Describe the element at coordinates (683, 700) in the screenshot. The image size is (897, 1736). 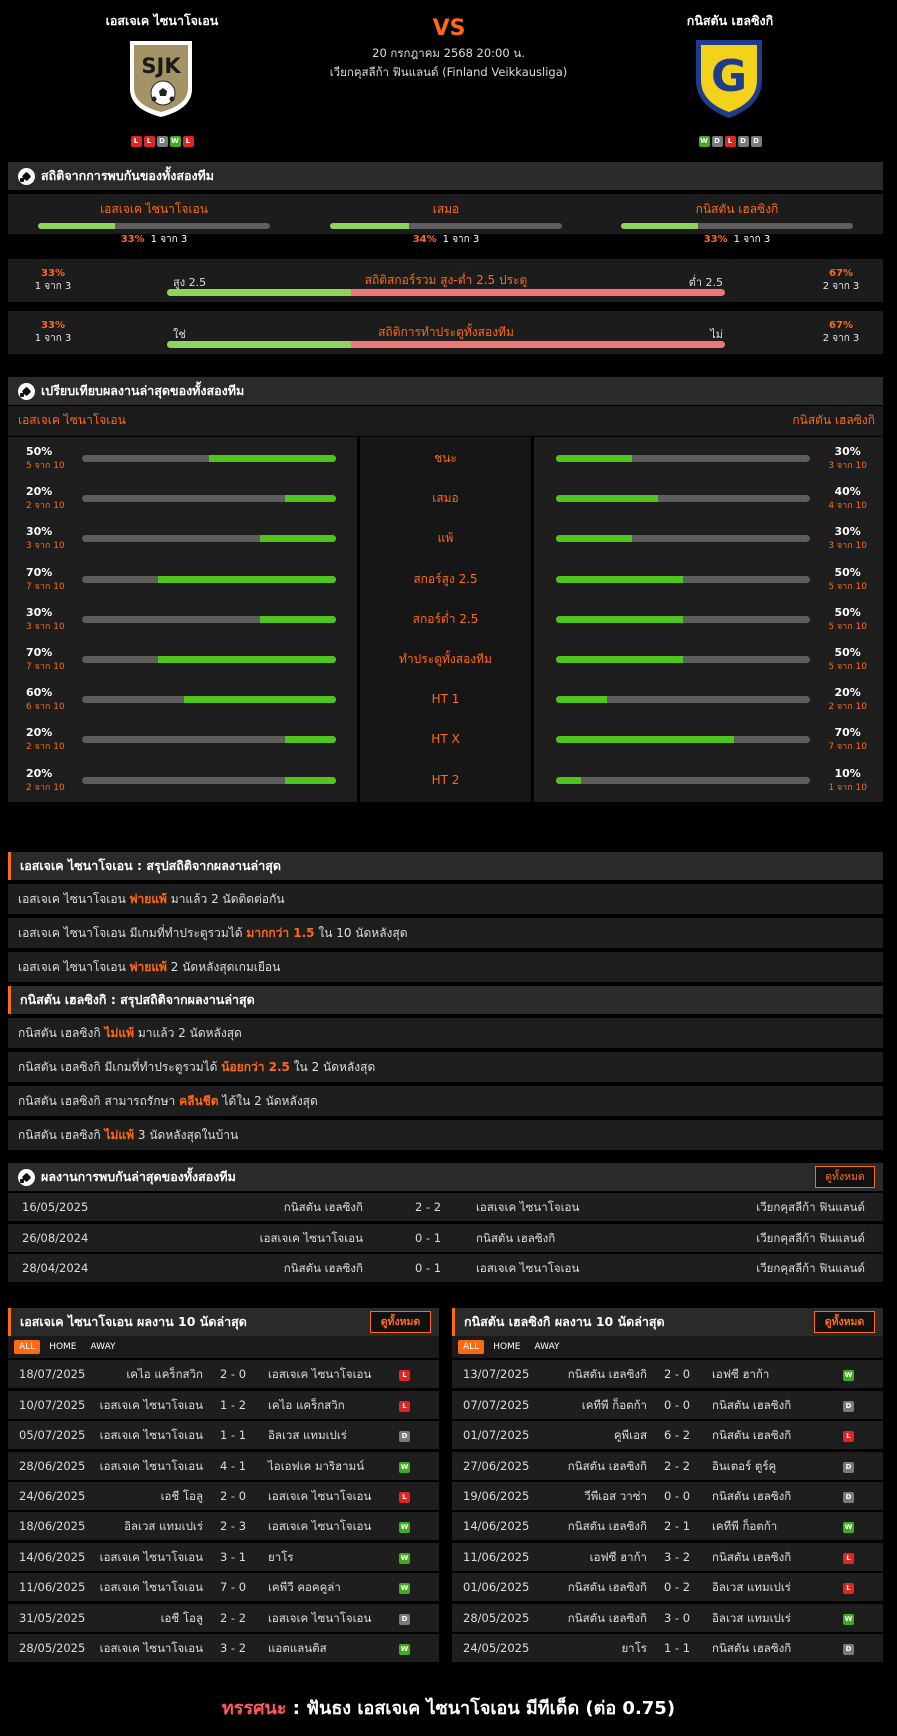
I see `away-stat-bar` at that location.